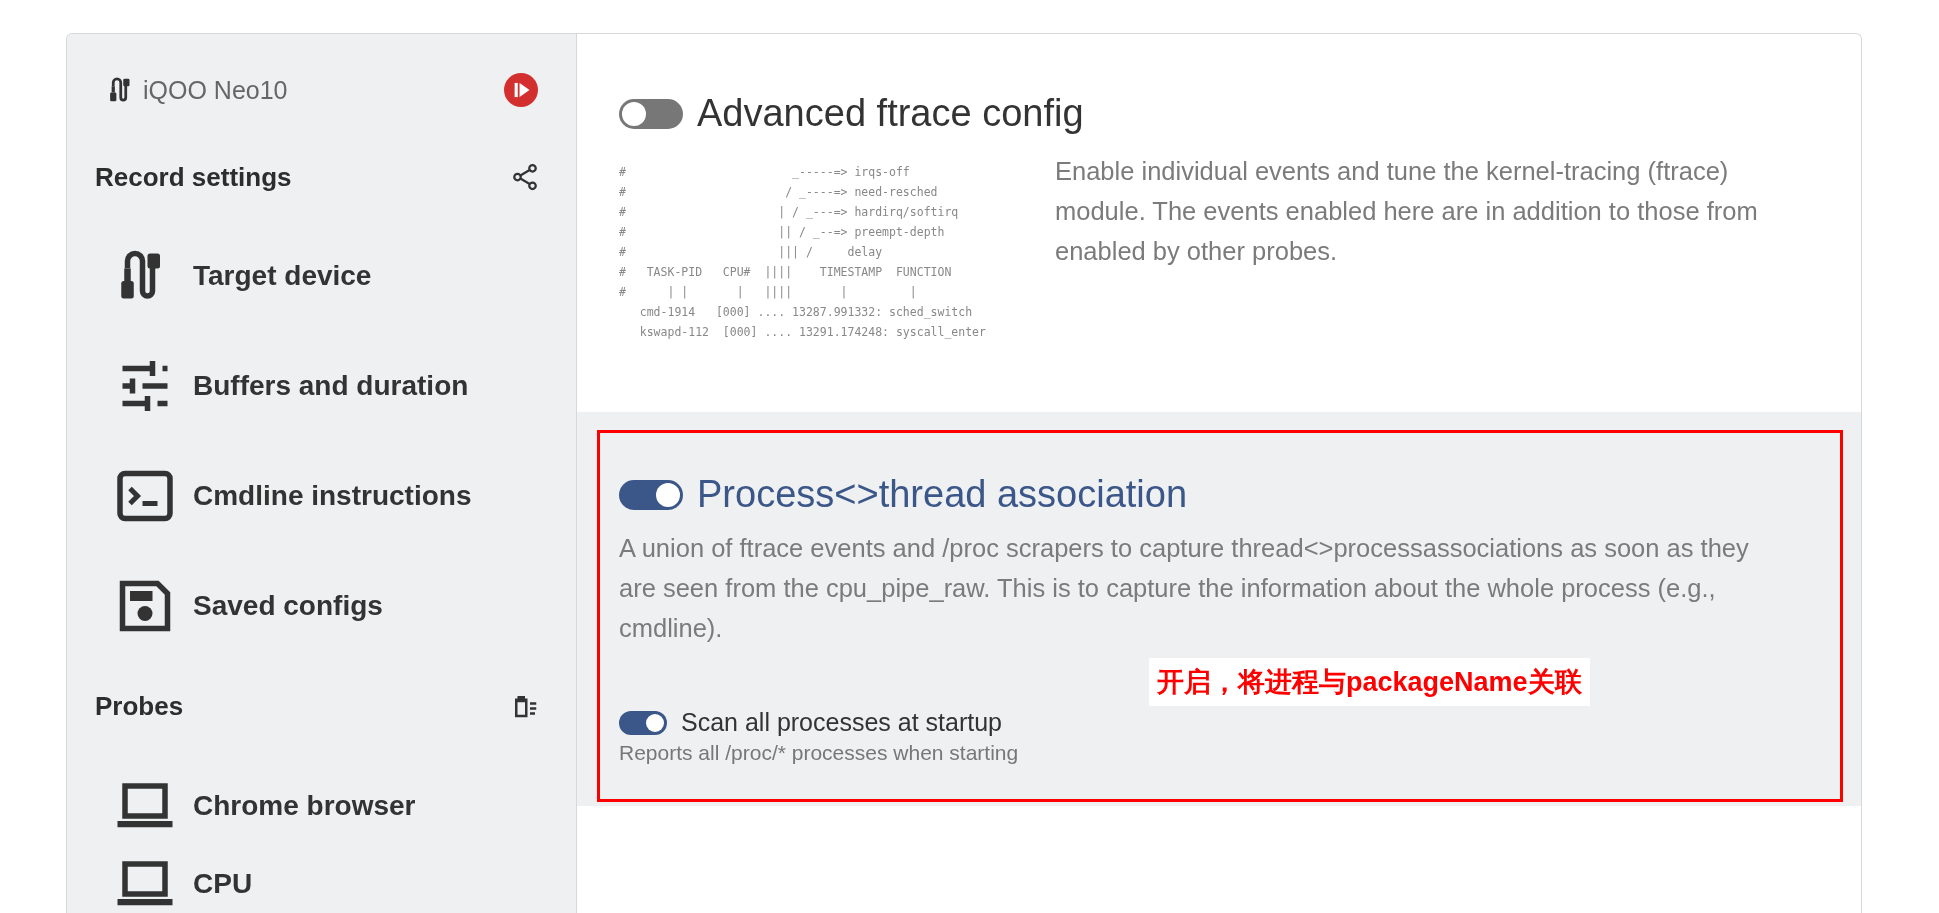 Image resolution: width=1939 pixels, height=913 pixels. I want to click on probe-description: A union of ftrace events and /proc scrapers to capture thread<>processassociations as soon as they are seen from the cpu_pipe_raw. This is to capture the information about the whole process (e.g., cmdline)., so click(1184, 588).